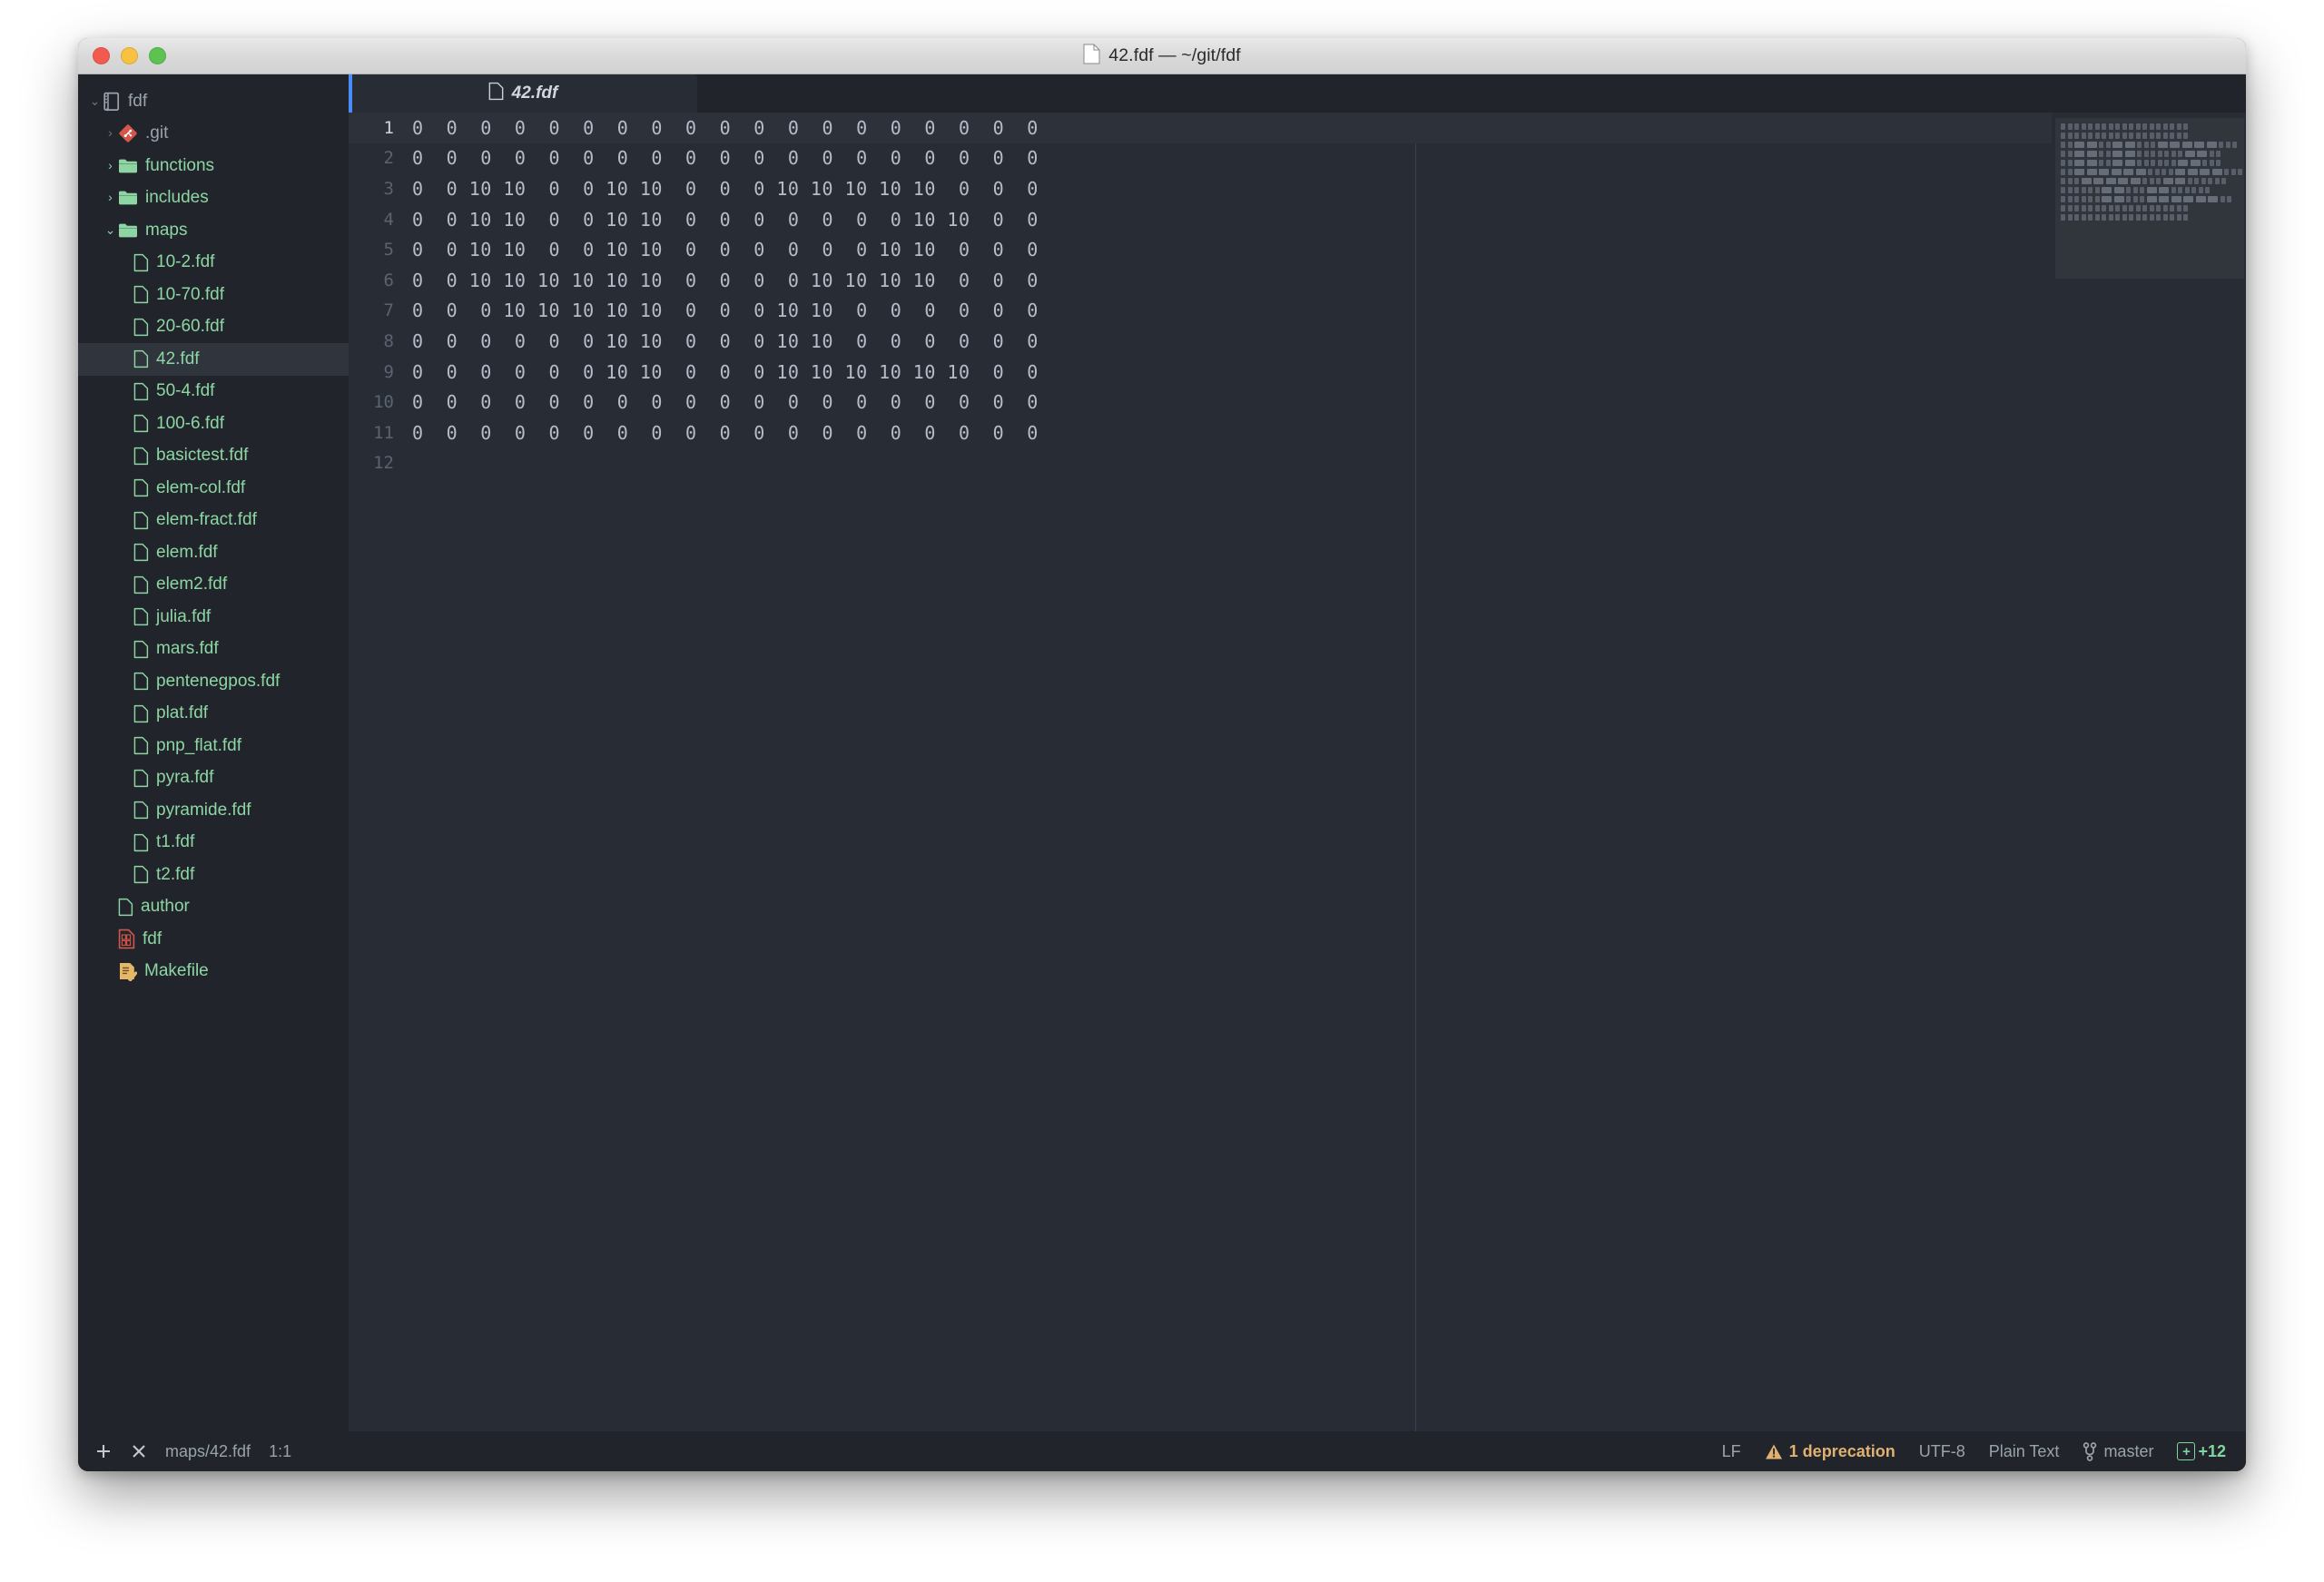  What do you see at coordinates (213, 778) in the screenshot?
I see `tree-item-pyra-fdf: pyra.fdf` at bounding box center [213, 778].